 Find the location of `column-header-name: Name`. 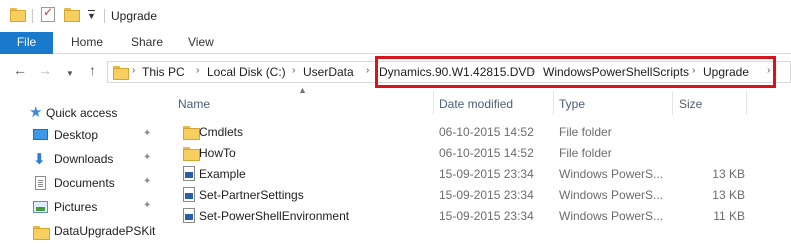

column-header-name: Name is located at coordinates (194, 104).